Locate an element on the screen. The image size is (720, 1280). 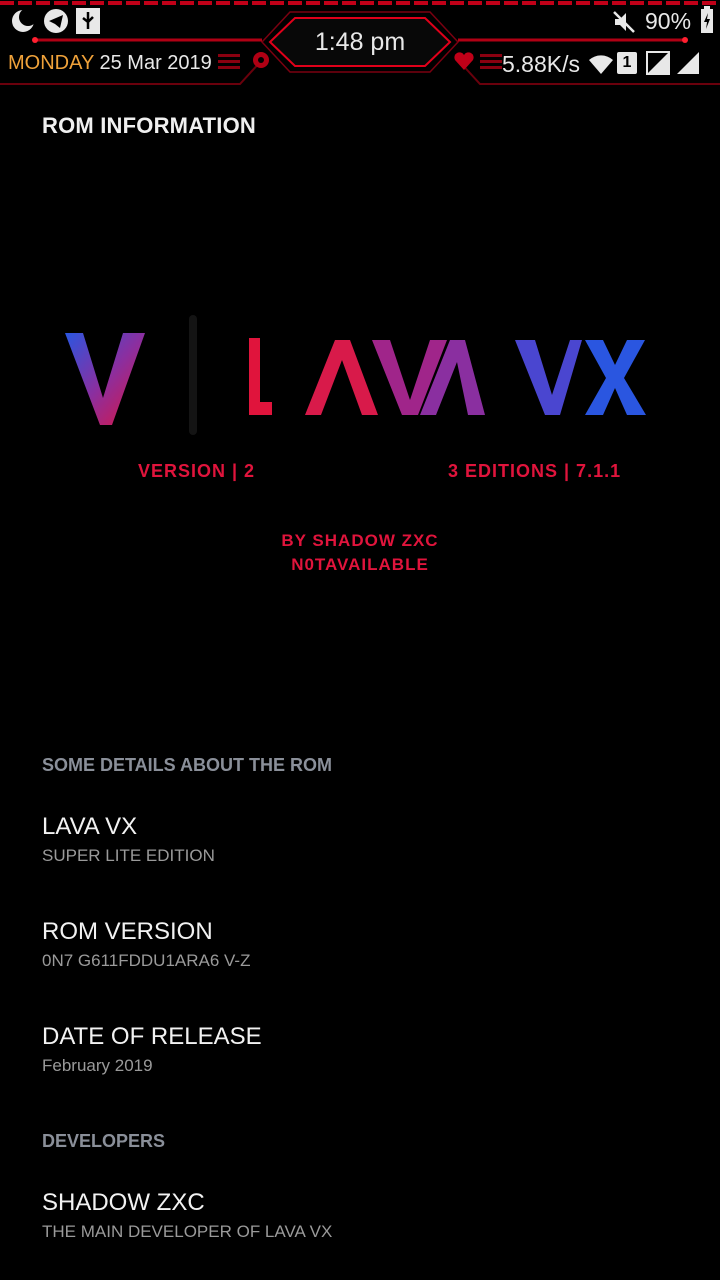
details-section-header: SOME DETAILS ABOUT THE ROM is located at coordinates (187, 765).